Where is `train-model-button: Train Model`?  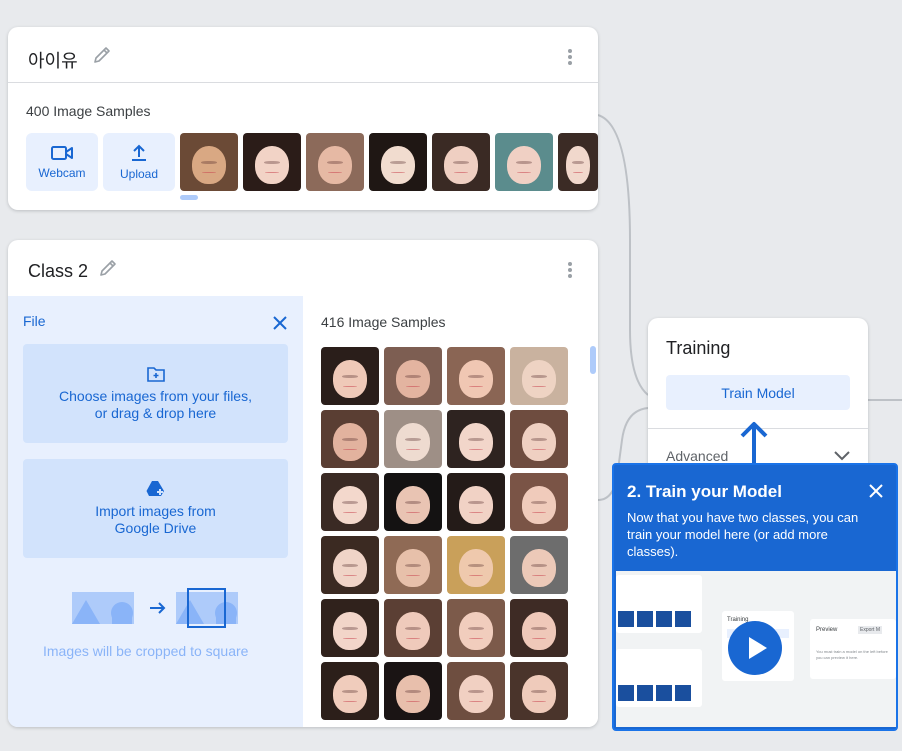 train-model-button: Train Model is located at coordinates (758, 392).